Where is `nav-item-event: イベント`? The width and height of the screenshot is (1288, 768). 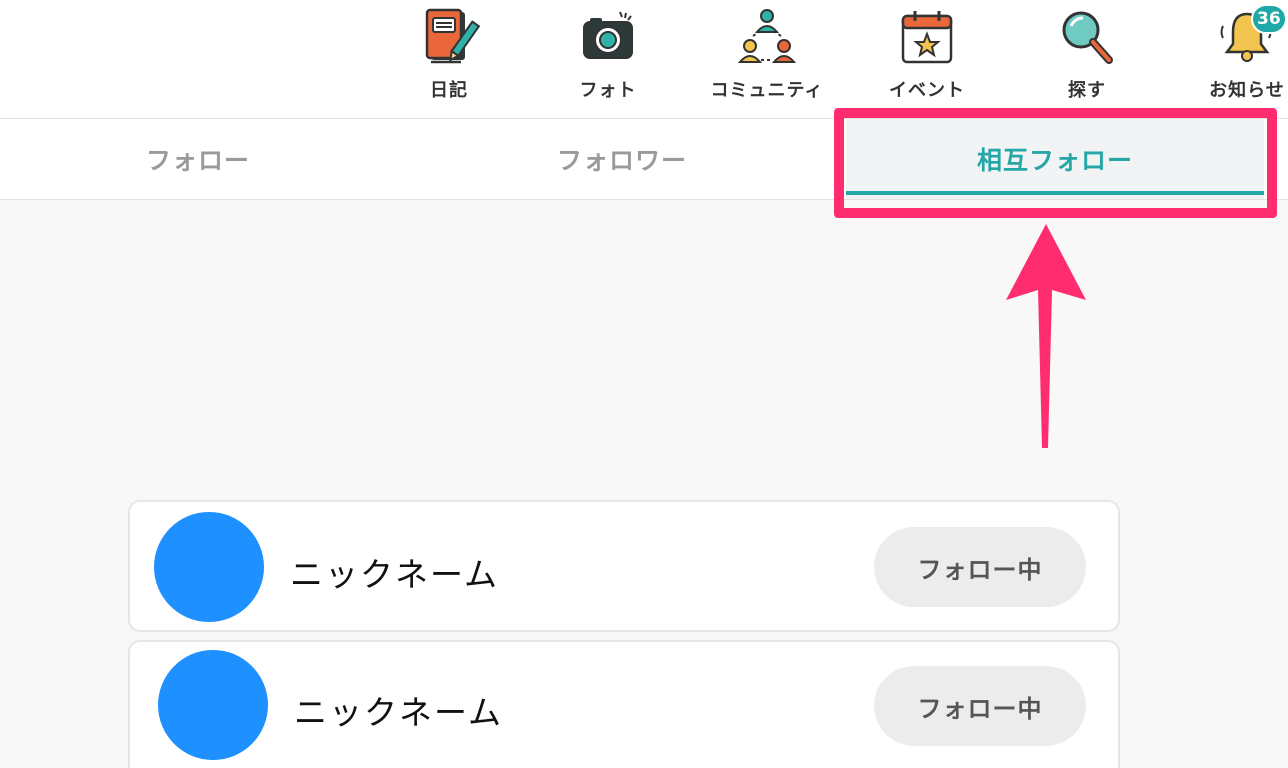
nav-item-event: イベント is located at coordinates (927, 59).